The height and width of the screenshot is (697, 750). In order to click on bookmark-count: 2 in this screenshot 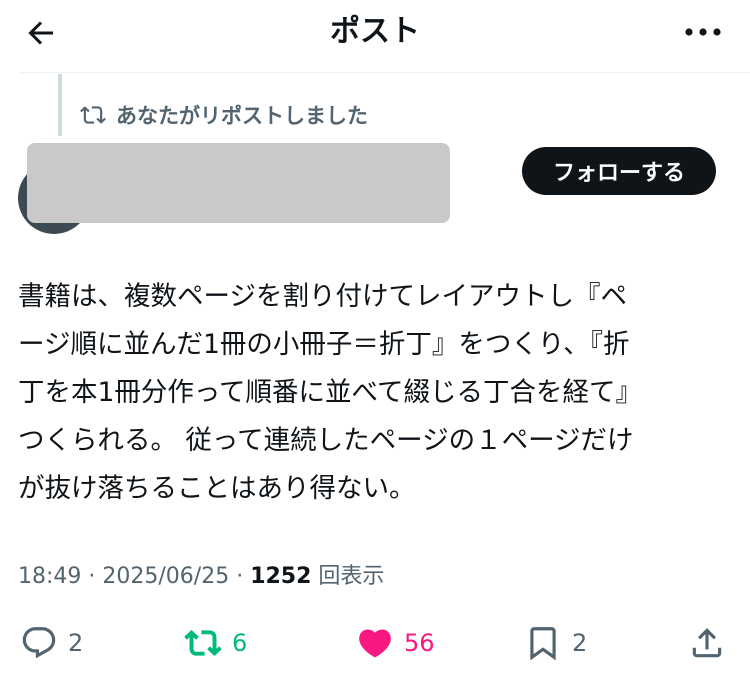, I will do `click(580, 643)`.